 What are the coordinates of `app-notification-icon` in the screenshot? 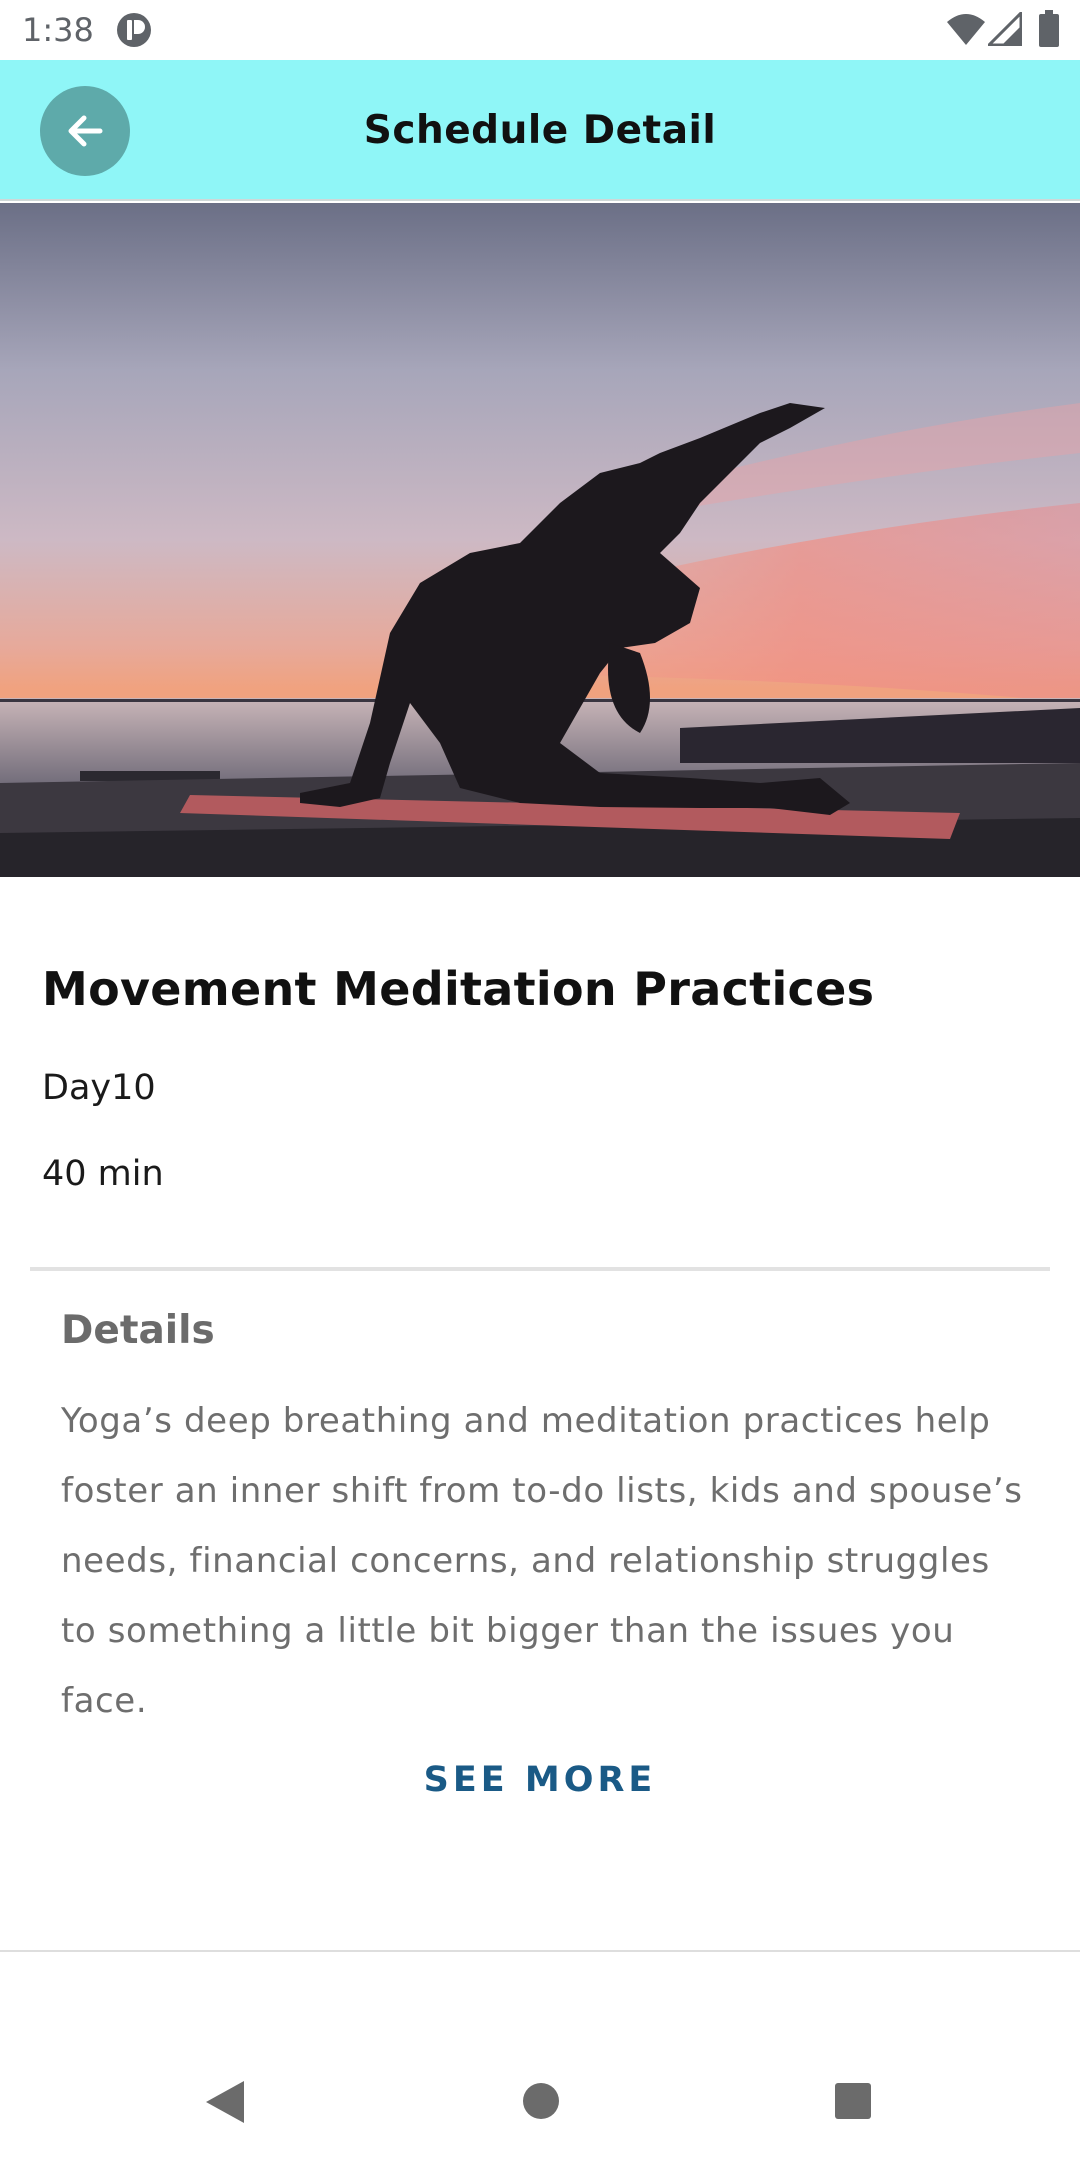 It's located at (134, 30).